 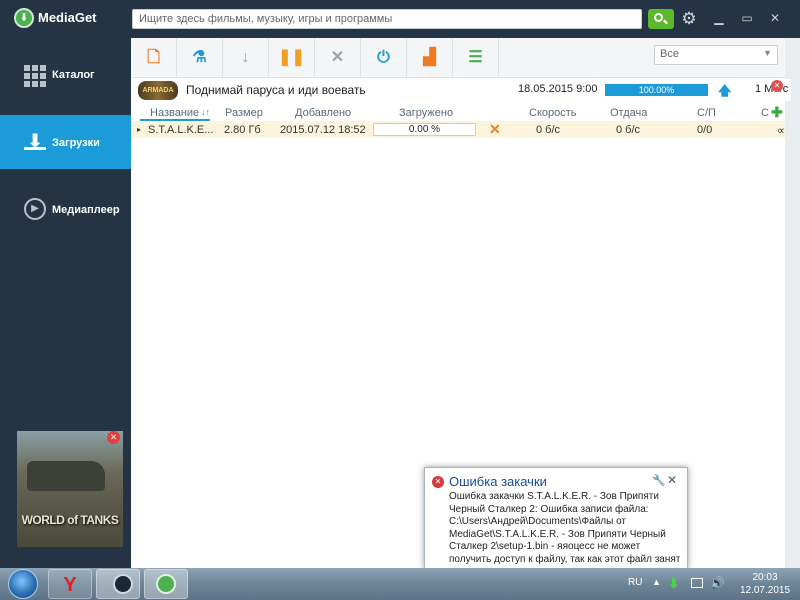 I want to click on tray-download-icon: ⬇, so click(x=674, y=583).